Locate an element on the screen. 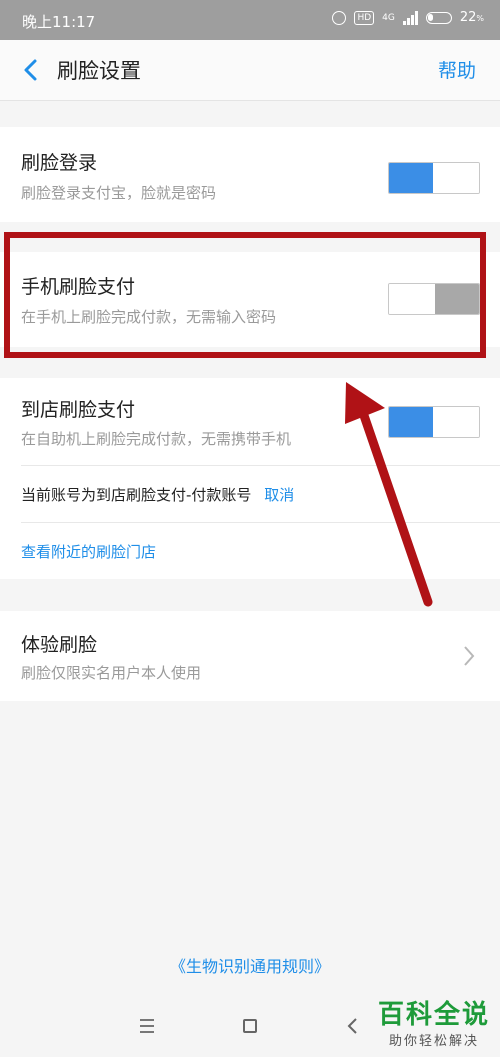 This screenshot has height=1057, width=500. signal-icon is located at coordinates (410, 17).